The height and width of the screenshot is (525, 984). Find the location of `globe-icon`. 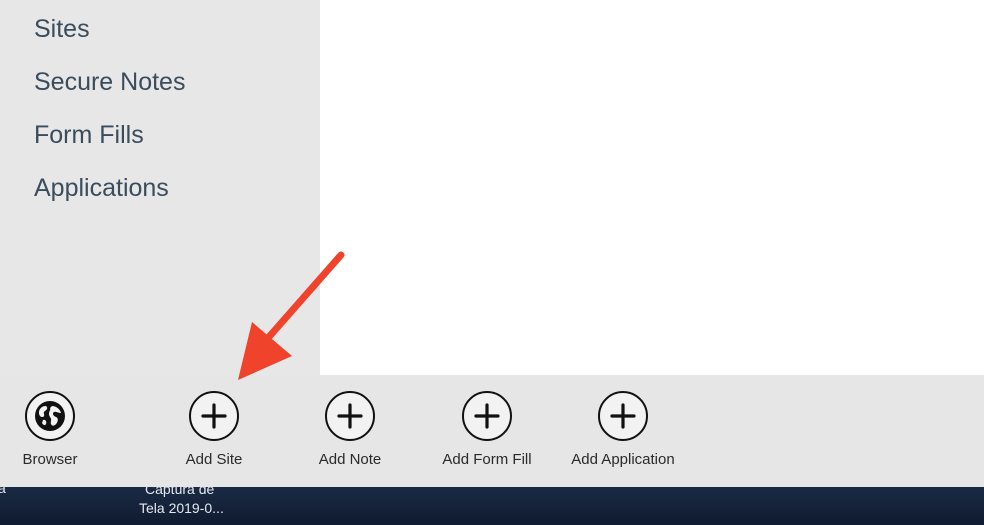

globe-icon is located at coordinates (50, 416).